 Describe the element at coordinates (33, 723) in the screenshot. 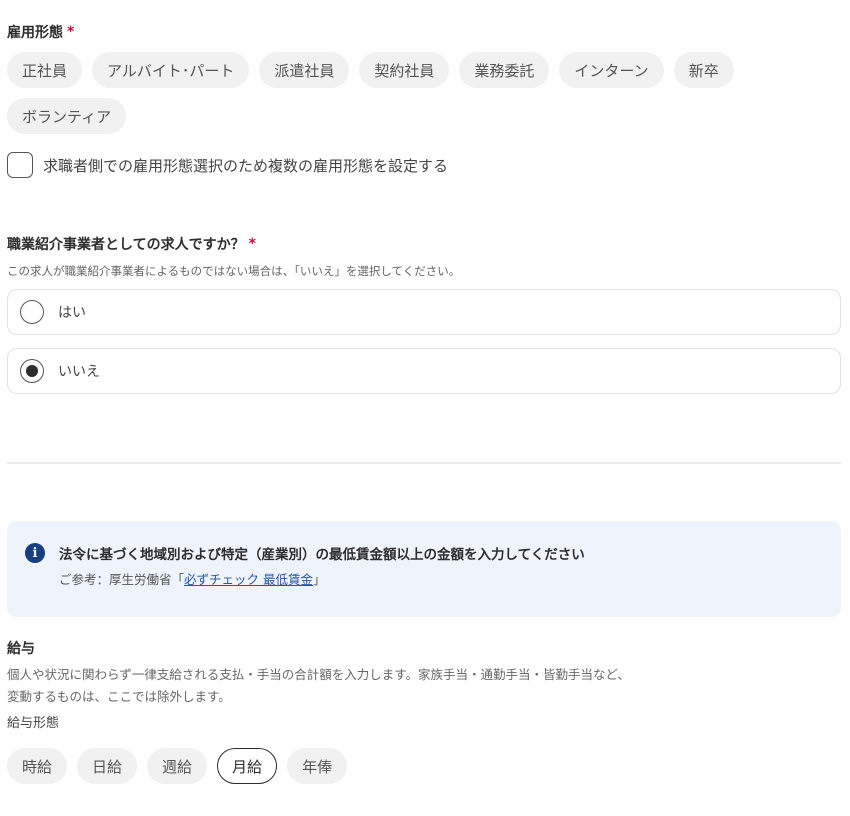

I see `salary-type-label: 給与形態` at that location.